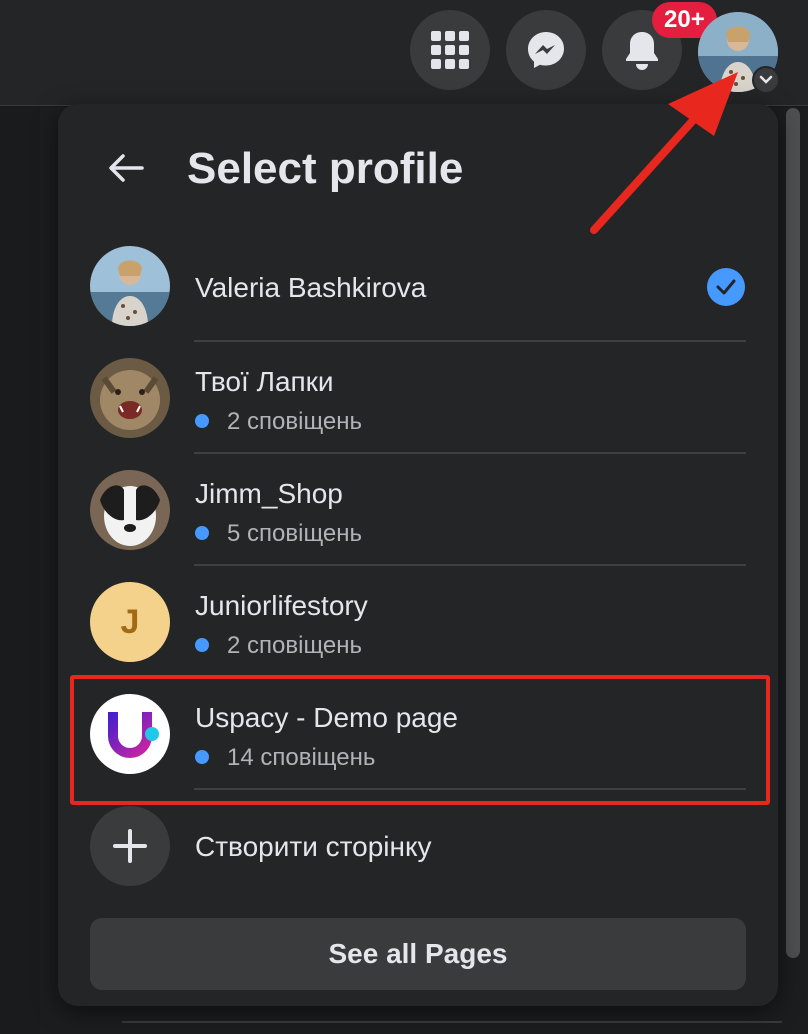  I want to click on top-navigation-bar: 20+, so click(404, 53).